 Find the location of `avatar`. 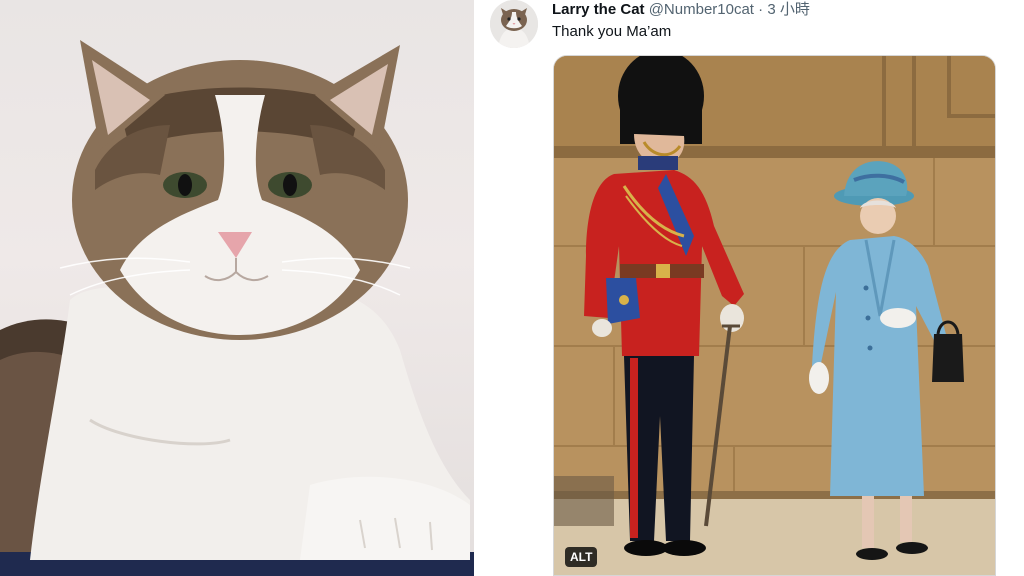

avatar is located at coordinates (514, 24).